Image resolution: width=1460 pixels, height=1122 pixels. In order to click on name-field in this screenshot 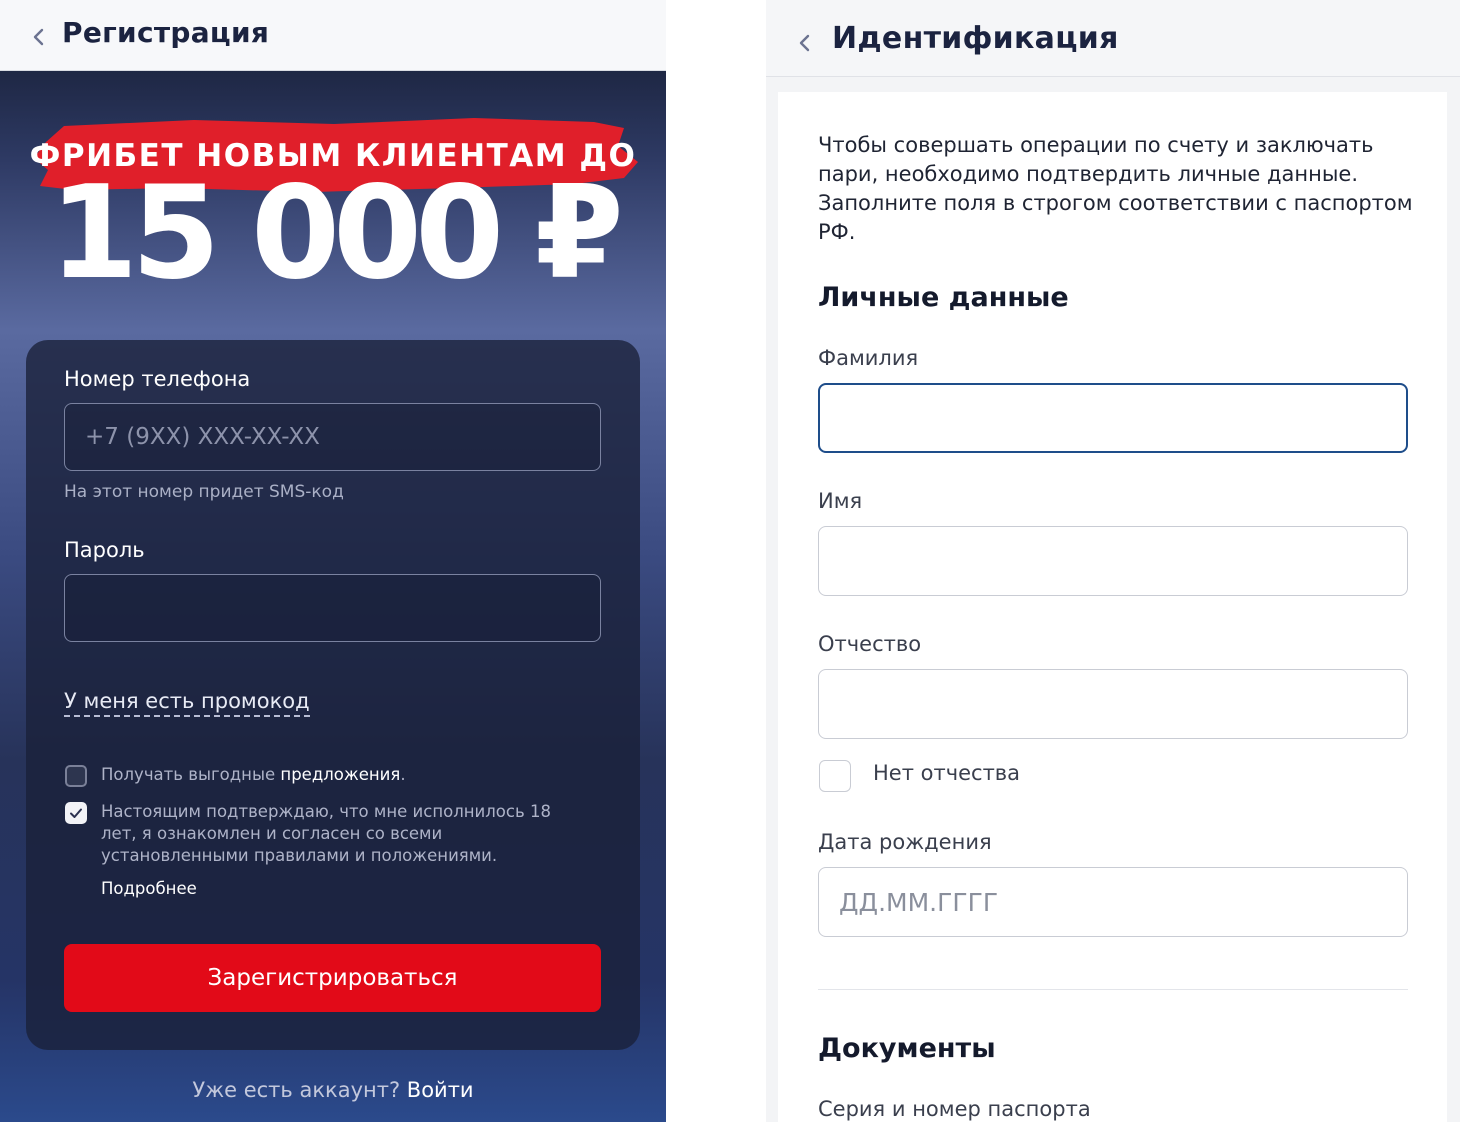, I will do `click(1113, 561)`.